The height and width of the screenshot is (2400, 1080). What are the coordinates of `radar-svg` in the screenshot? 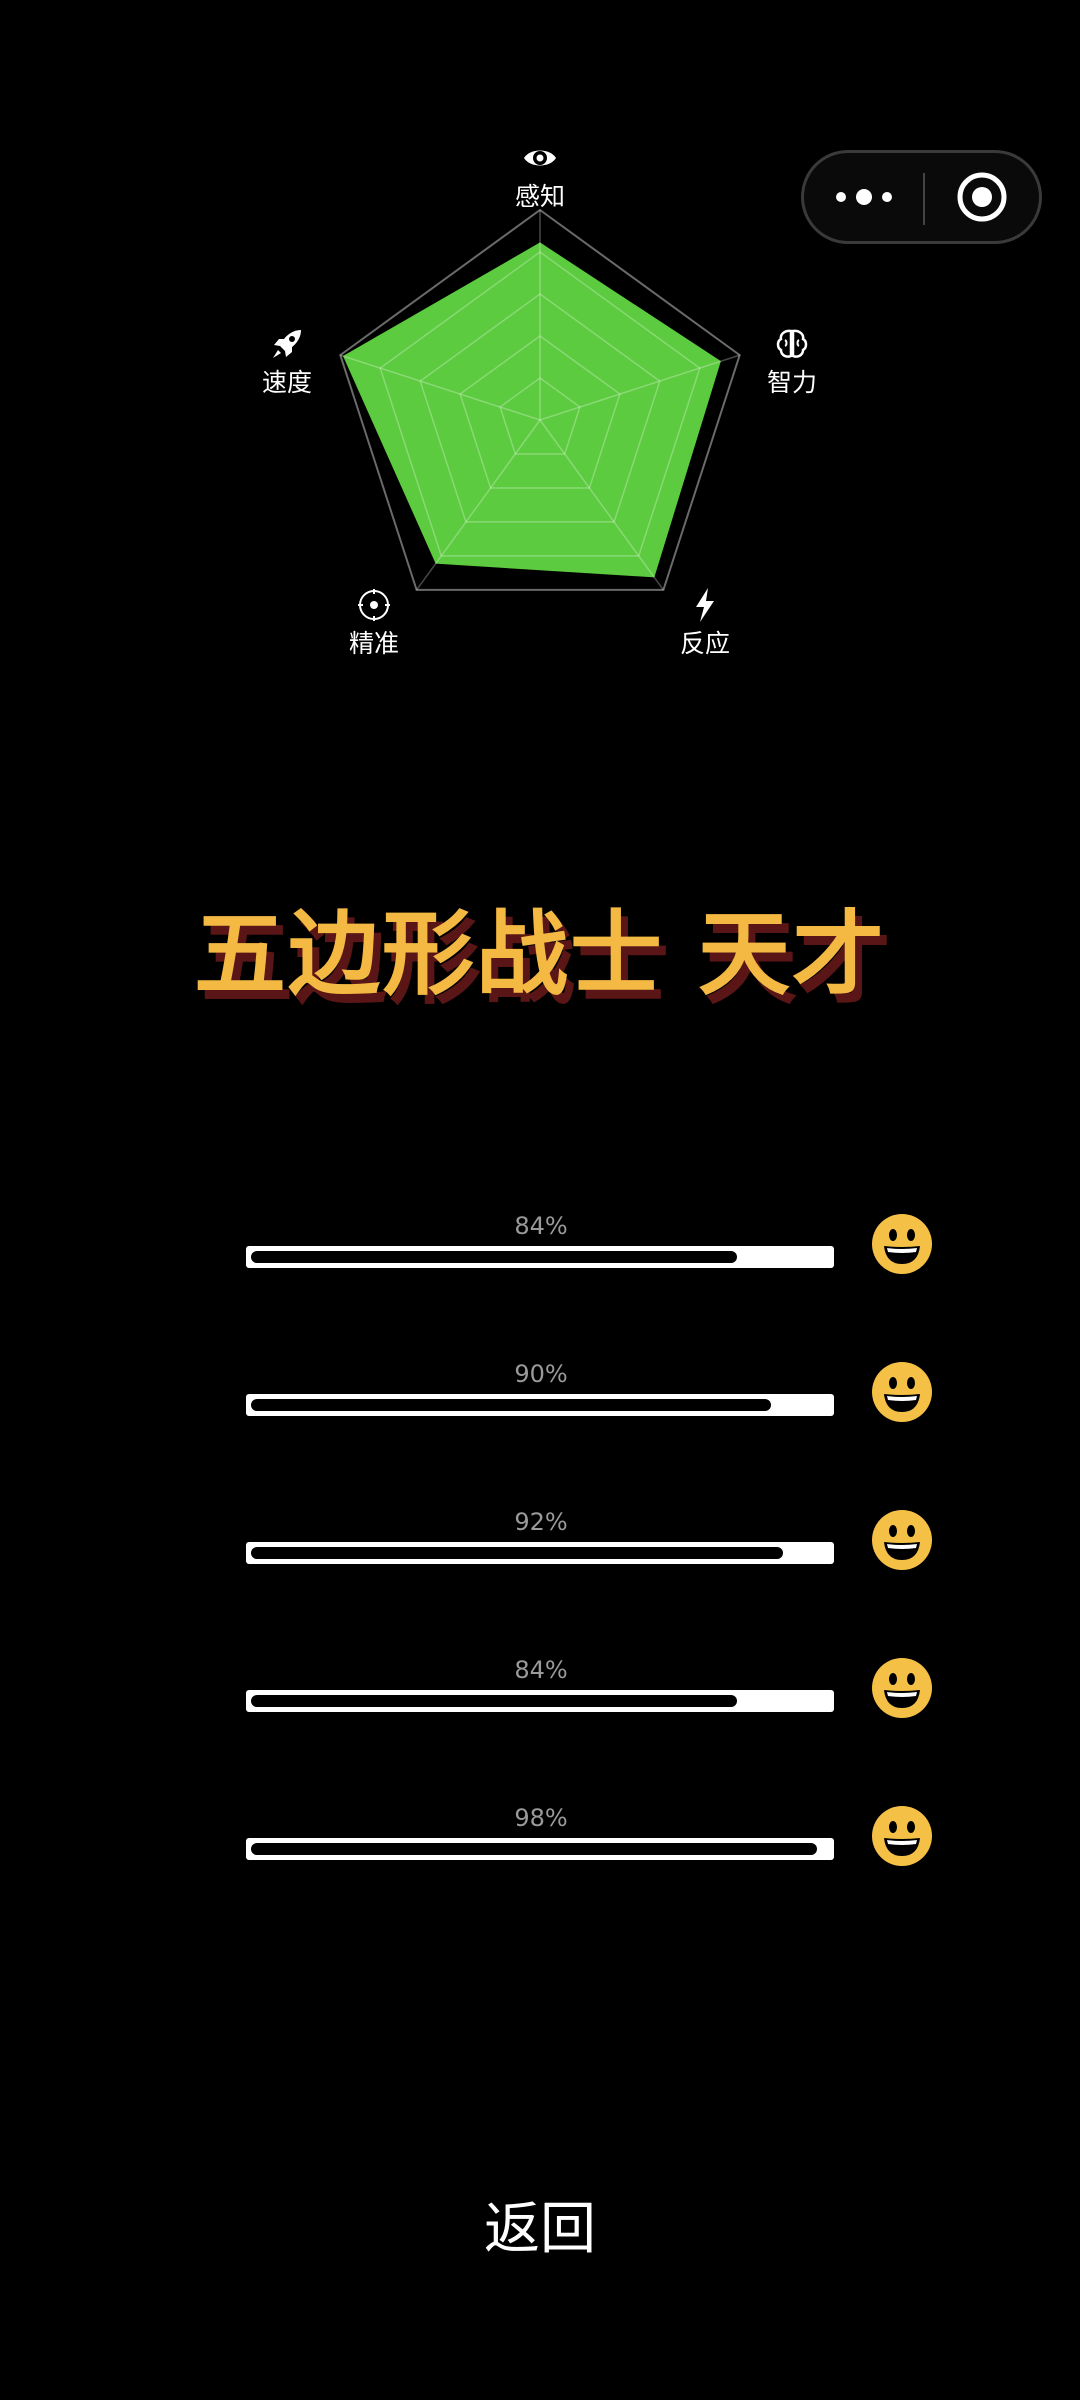 It's located at (540, 399).